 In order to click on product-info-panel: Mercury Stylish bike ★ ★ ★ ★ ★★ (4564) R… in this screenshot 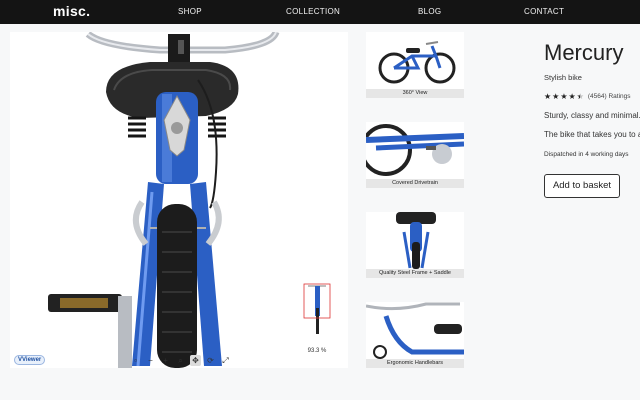, I will do `click(592, 130)`.